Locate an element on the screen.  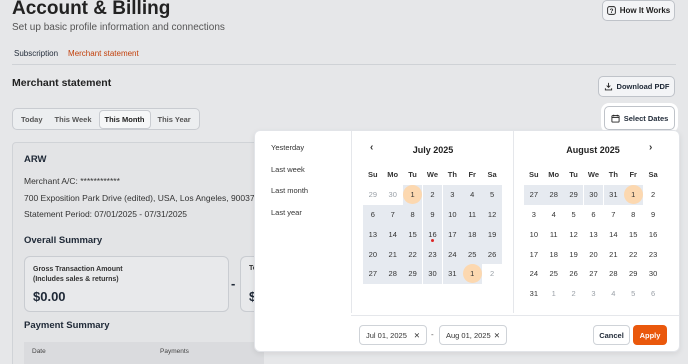
weekday-label: Su is located at coordinates (534, 175).